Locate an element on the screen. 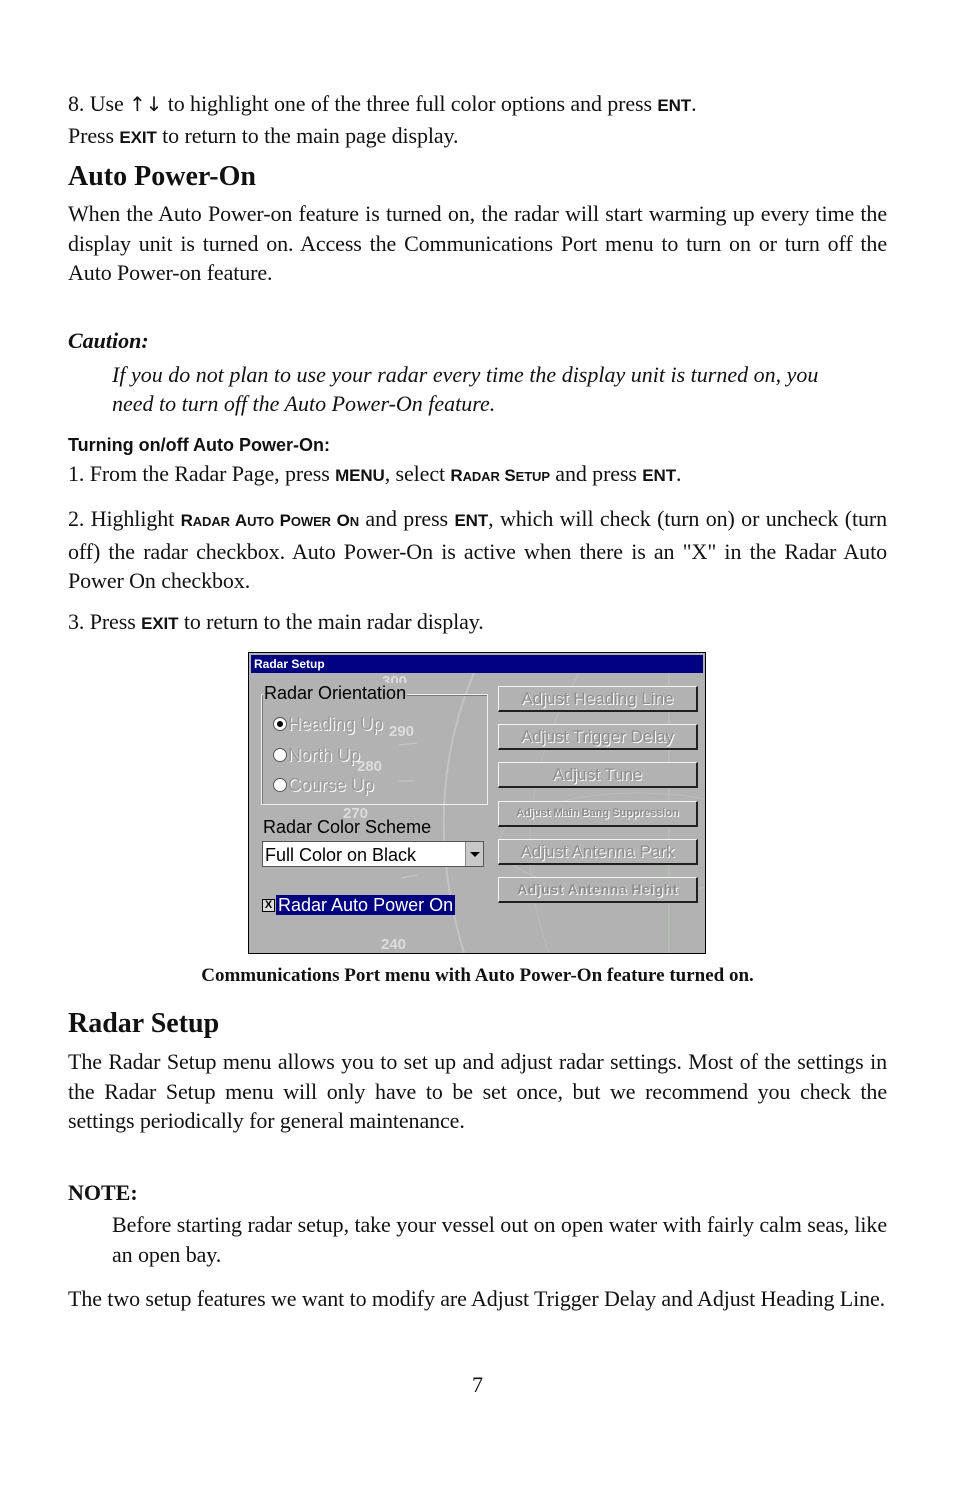  adjust-heading-line-button: Adjust Heading Line is located at coordinates (598, 699).